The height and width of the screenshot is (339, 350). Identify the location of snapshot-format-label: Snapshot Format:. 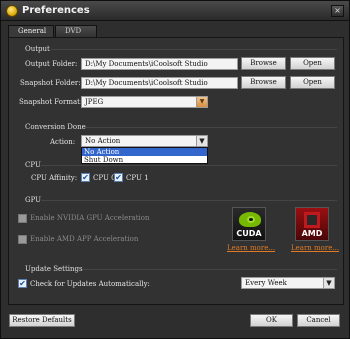
(51, 102).